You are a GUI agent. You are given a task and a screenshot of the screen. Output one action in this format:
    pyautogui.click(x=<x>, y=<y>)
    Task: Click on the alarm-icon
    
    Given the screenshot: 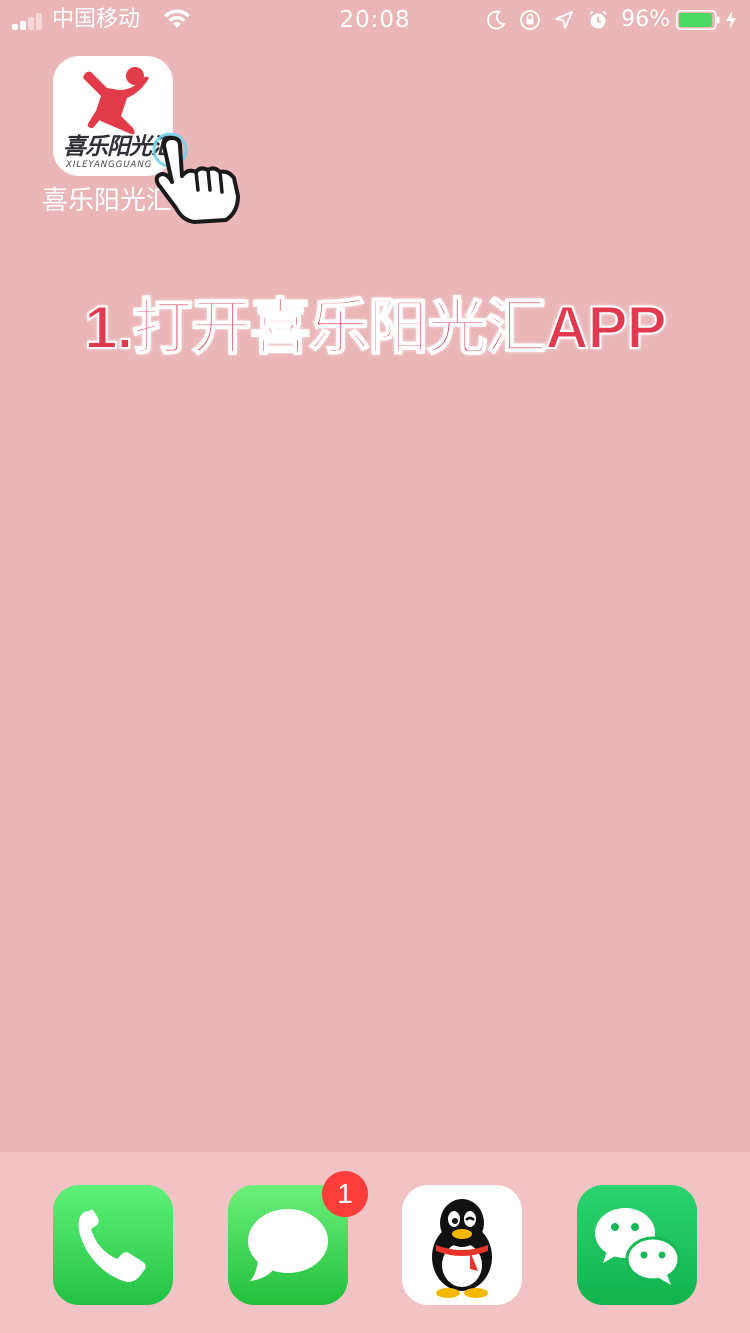 What is the action you would take?
    pyautogui.click(x=598, y=19)
    